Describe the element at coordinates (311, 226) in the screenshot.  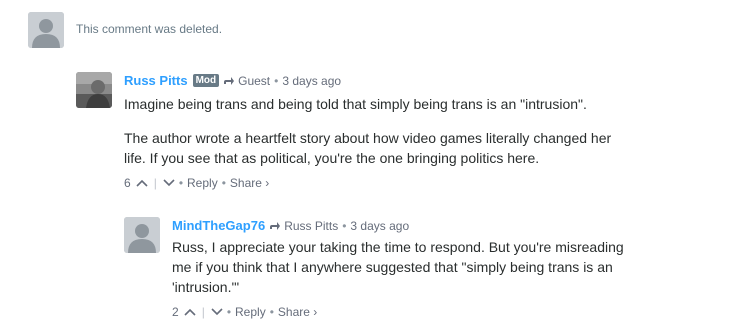
I see `comment2-reply-to-link: Russ Pitts` at that location.